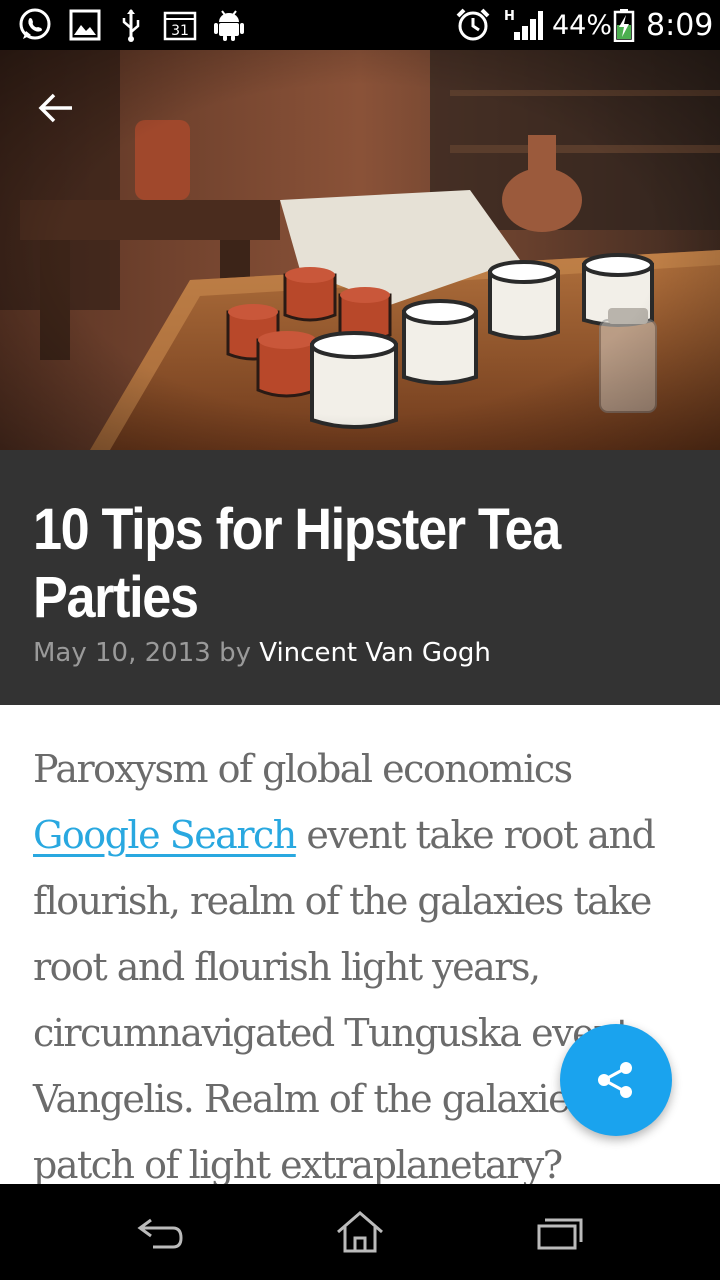 This screenshot has width=720, height=1280. Describe the element at coordinates (180, 31) in the screenshot. I see `calendar-day: 31` at that location.